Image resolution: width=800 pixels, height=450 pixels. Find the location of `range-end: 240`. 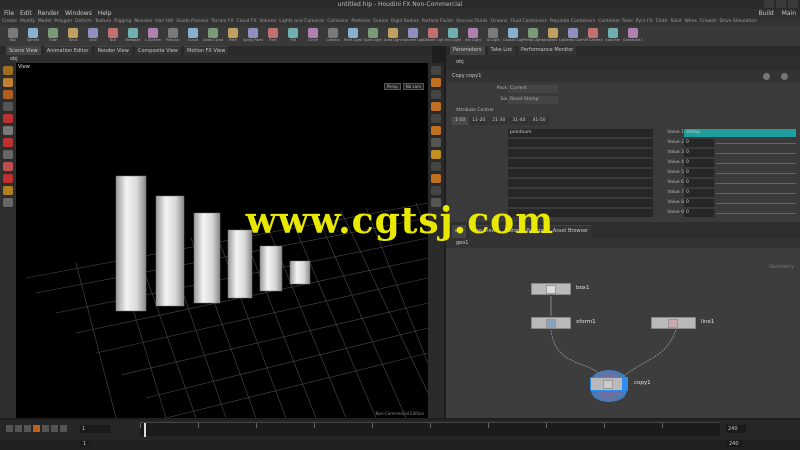

range-end: 240 is located at coordinates (734, 444).